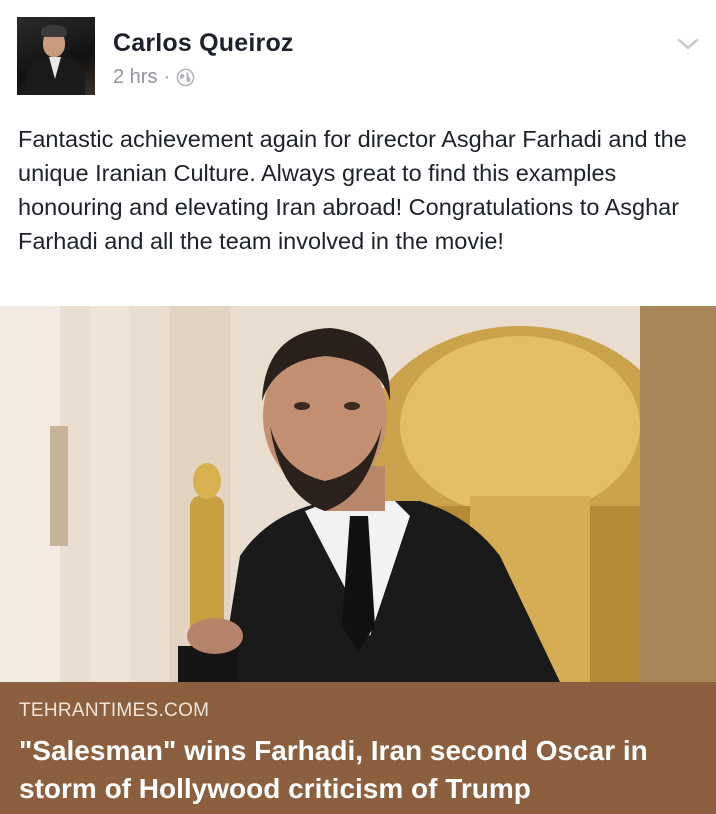 The width and height of the screenshot is (716, 814). Describe the element at coordinates (114, 710) in the screenshot. I see `link-domain: TEHRANTIMES.COM` at that location.